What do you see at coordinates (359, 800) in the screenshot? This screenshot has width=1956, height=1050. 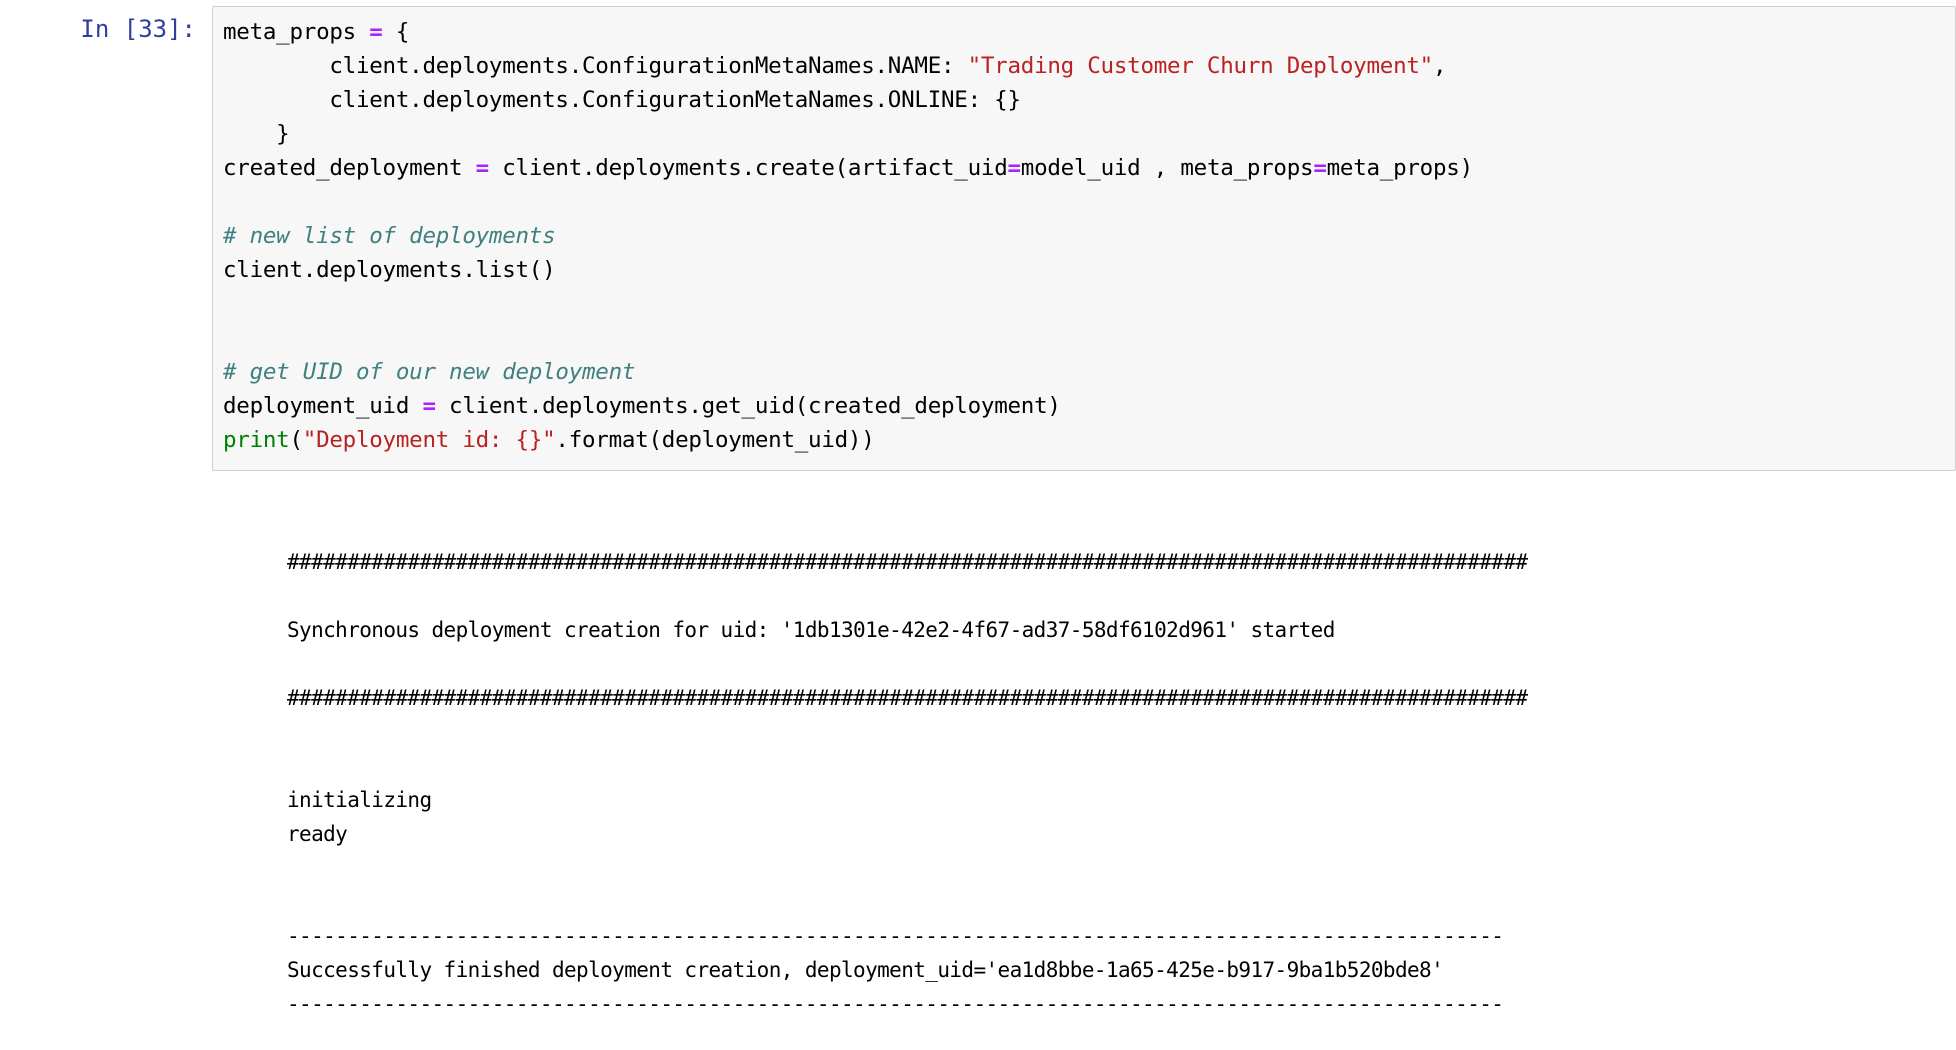 I see `output-status-initializing: initializing` at bounding box center [359, 800].